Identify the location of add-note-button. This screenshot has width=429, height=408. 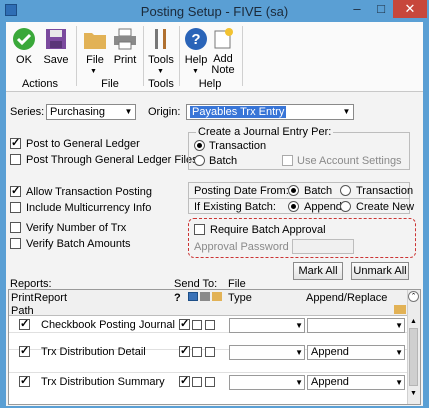
(223, 38).